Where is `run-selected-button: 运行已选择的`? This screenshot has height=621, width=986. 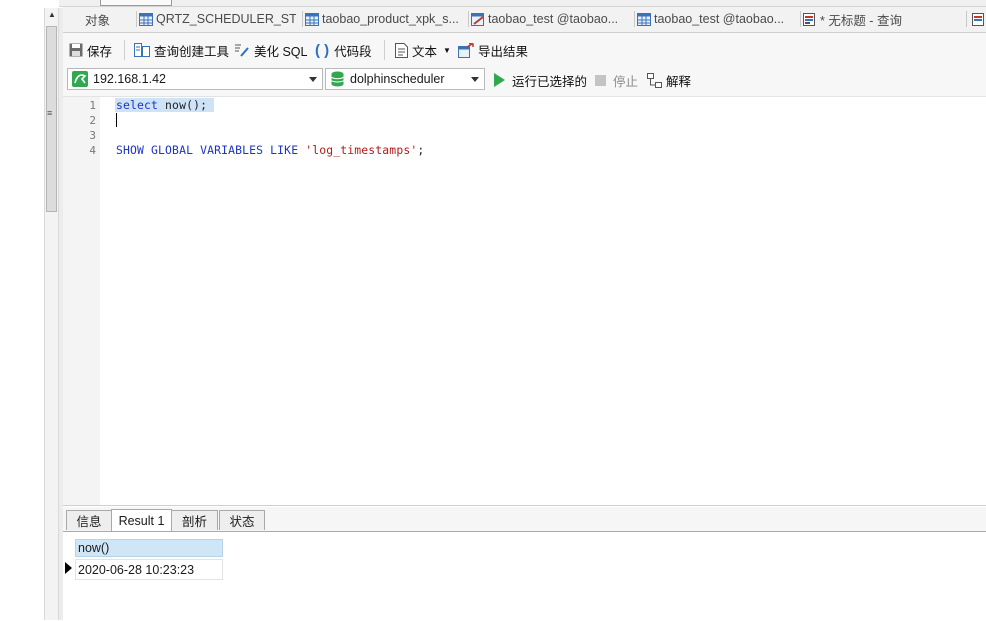
run-selected-button: 运行已选择的 is located at coordinates (540, 80).